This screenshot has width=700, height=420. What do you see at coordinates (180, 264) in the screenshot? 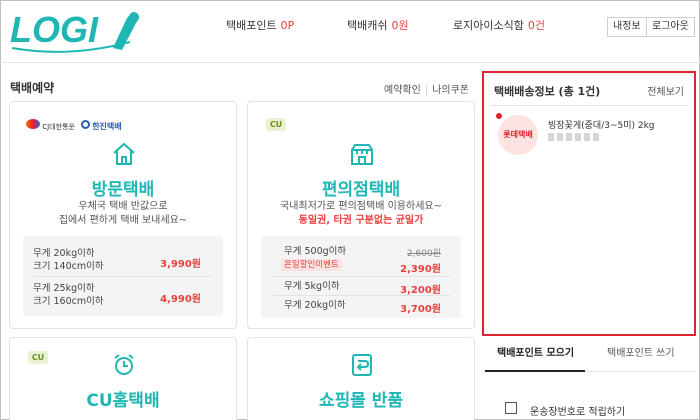
I see `price-value: 3,990원` at bounding box center [180, 264].